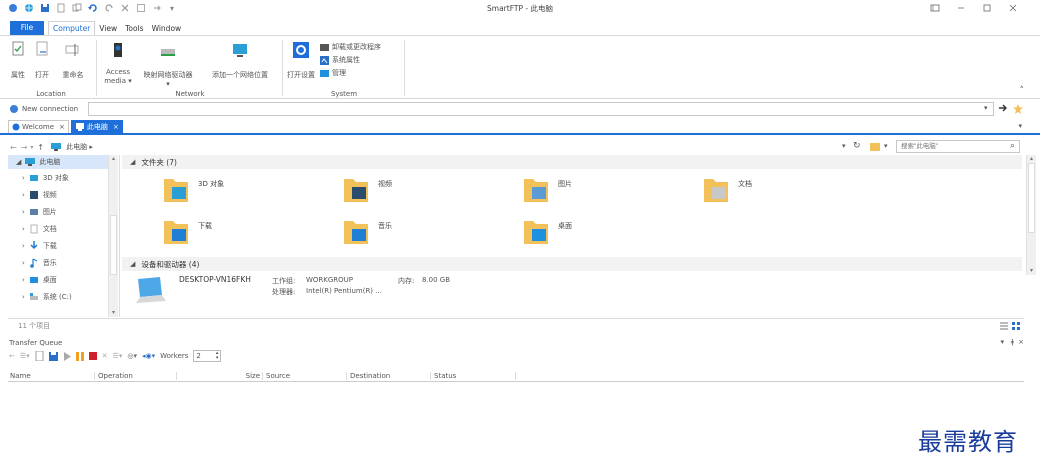 The height and width of the screenshot is (469, 1040). I want to click on tab-list-dropdown-icon: ▾, so click(1020, 126).